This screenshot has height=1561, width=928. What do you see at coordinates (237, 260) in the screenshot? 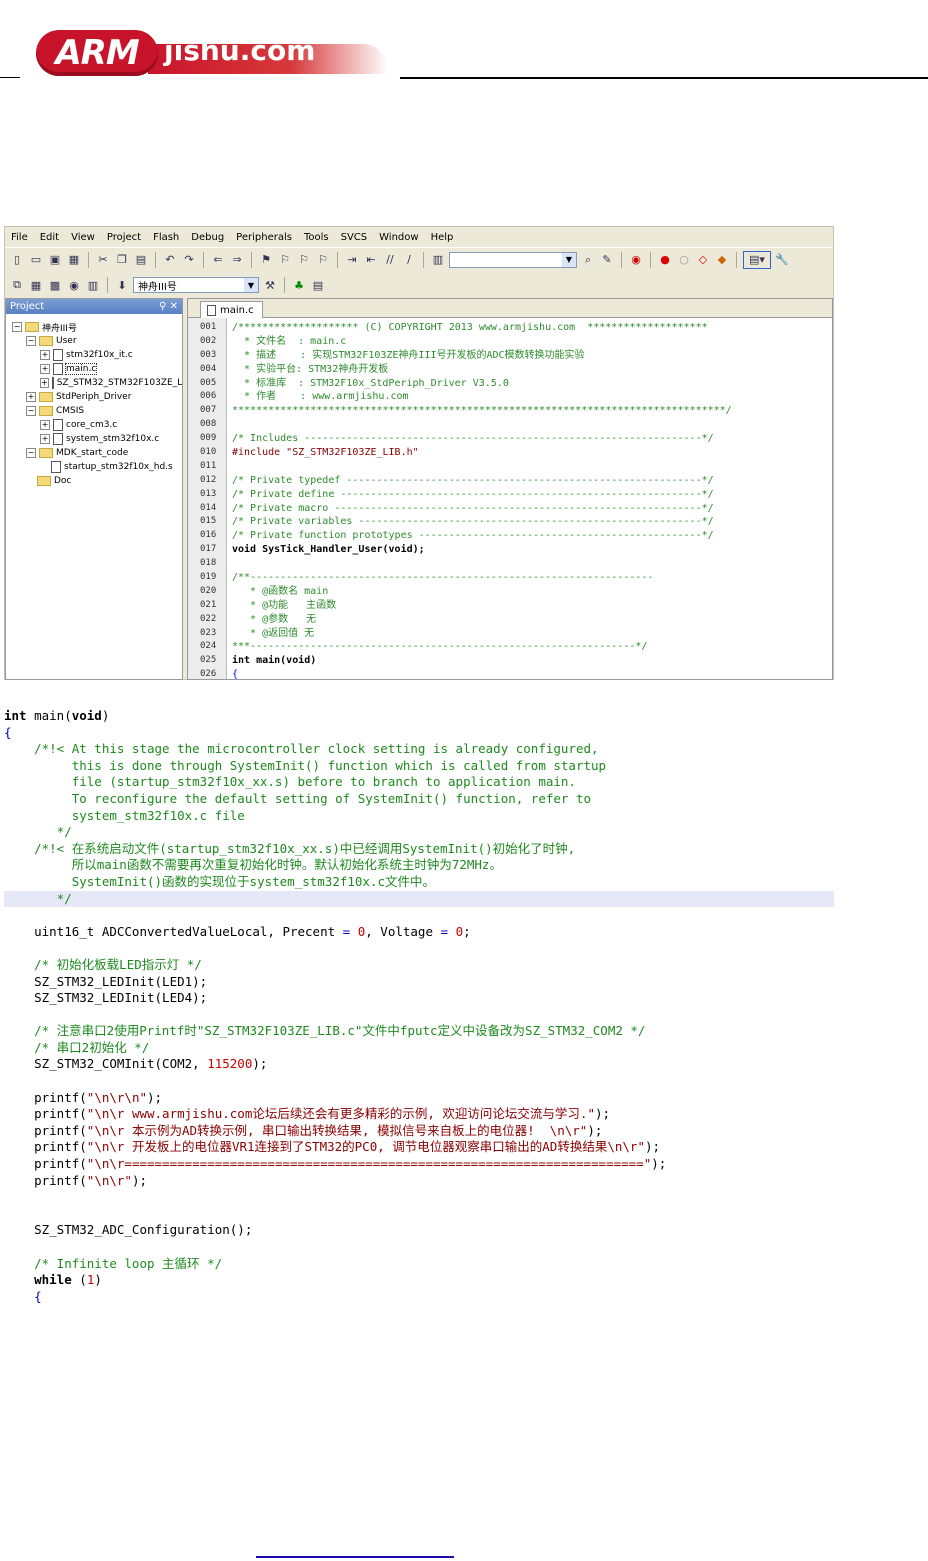
I see `forward-icon: ⇒` at bounding box center [237, 260].